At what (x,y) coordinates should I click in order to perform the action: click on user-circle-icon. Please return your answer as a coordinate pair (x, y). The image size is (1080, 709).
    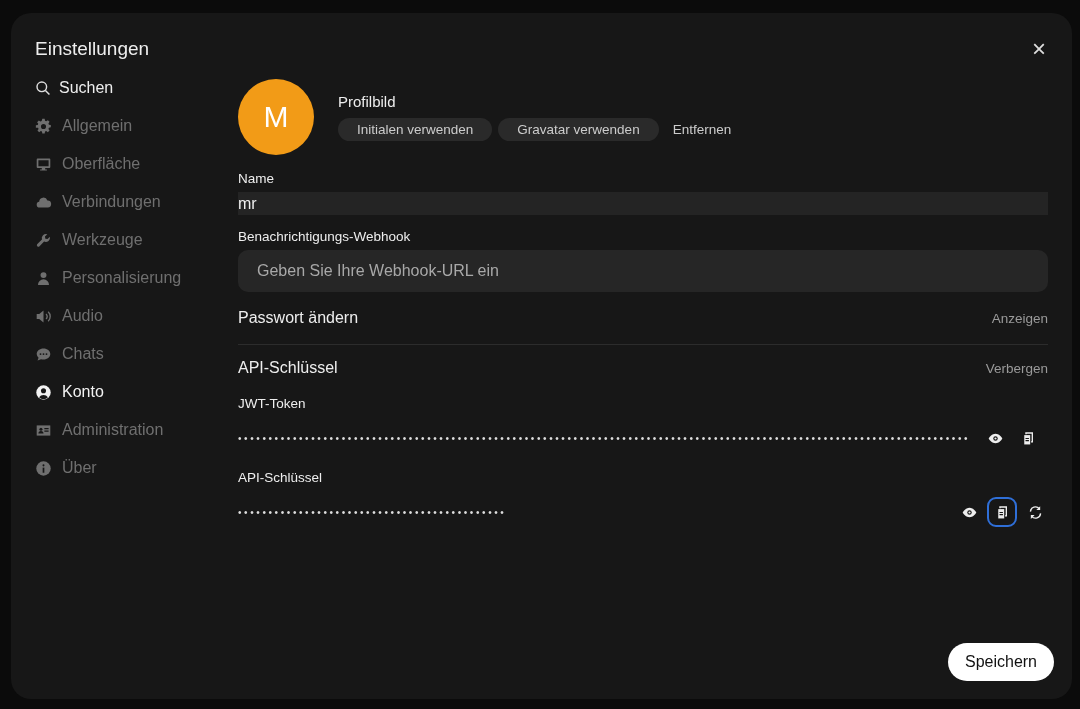
    Looking at the image, I should click on (43, 392).